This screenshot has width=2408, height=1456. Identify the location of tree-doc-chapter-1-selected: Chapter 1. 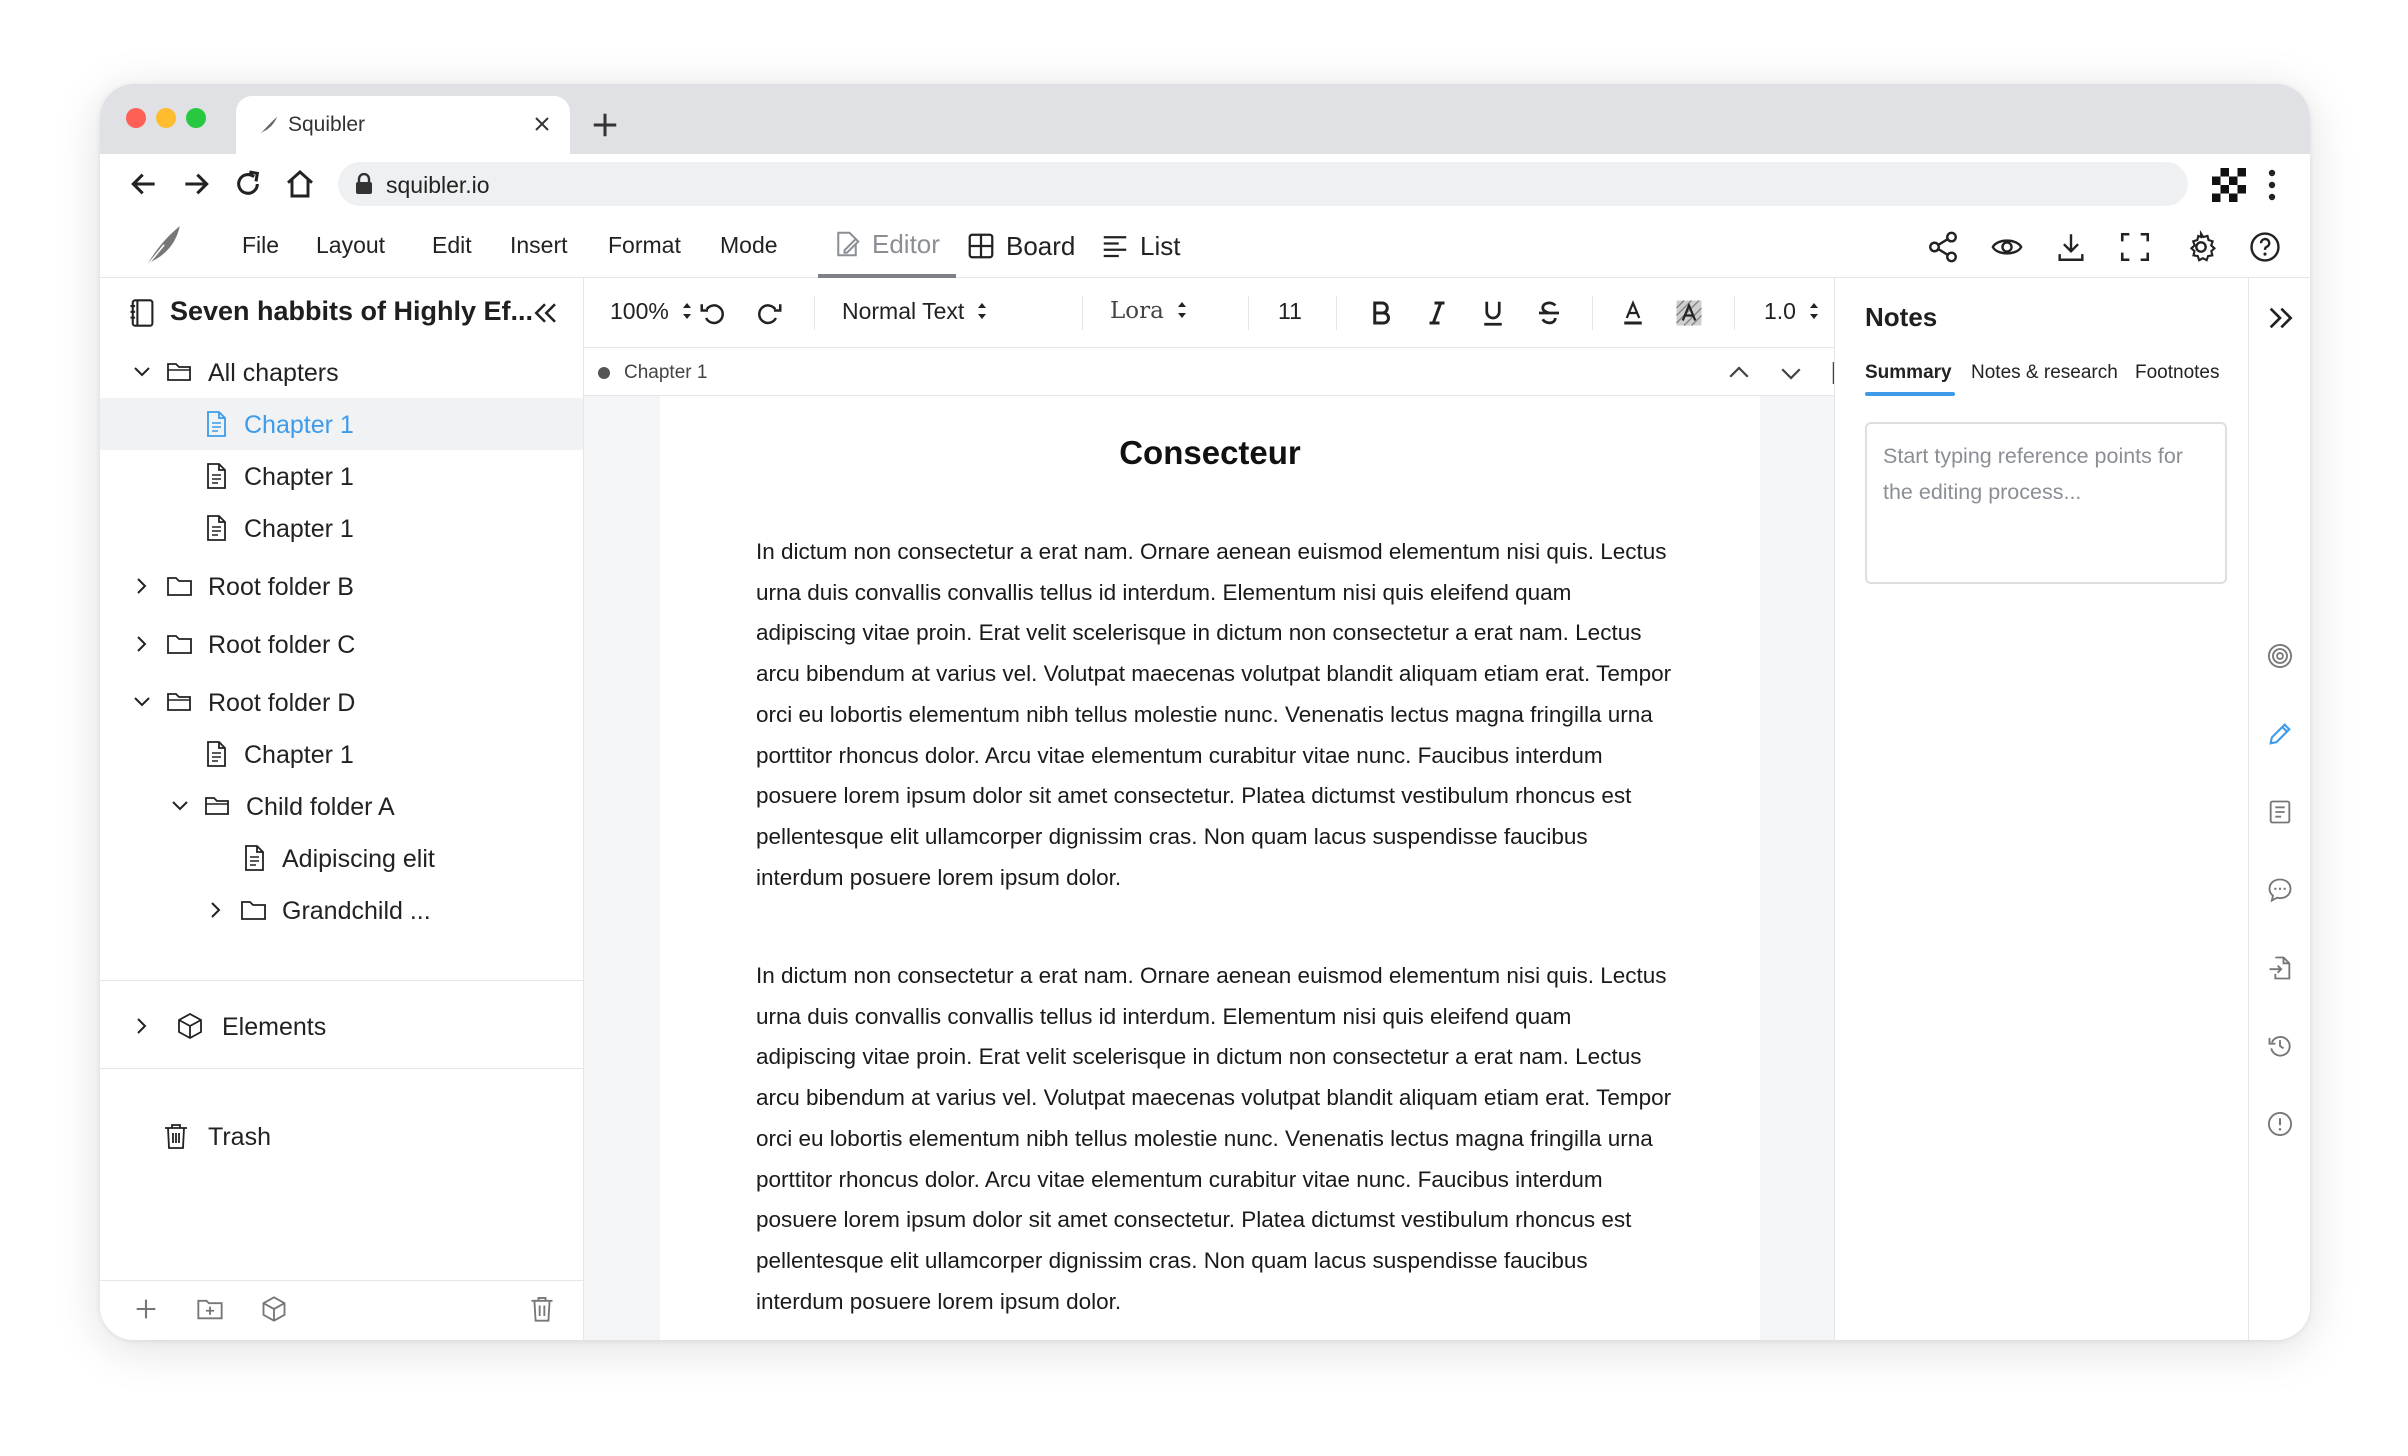
(341, 424).